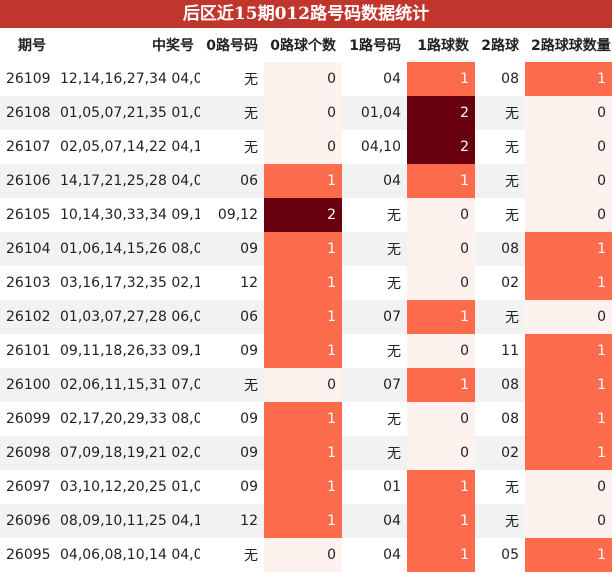 Image resolution: width=612 pixels, height=573 pixels. What do you see at coordinates (127, 181) in the screenshot?
I see `winning-numbers-cell: 14,17,21,25,28 04,06` at bounding box center [127, 181].